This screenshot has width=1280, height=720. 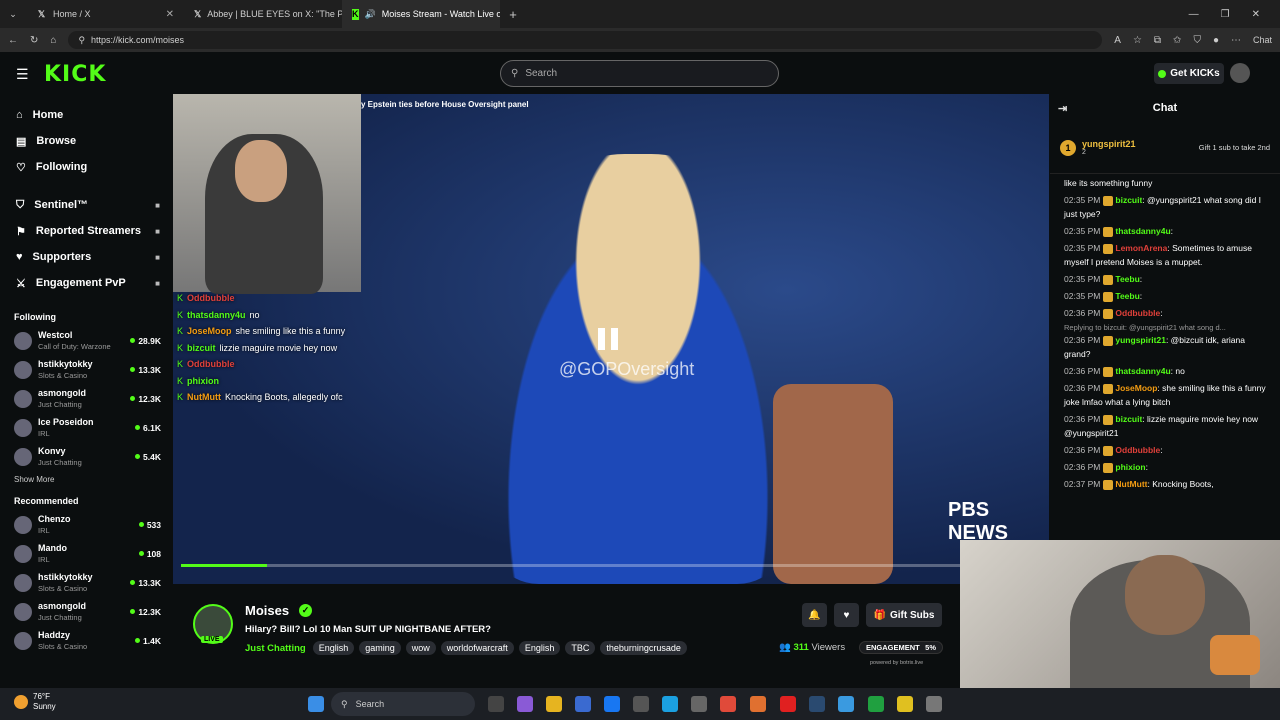 What do you see at coordinates (86, 257) in the screenshot?
I see `nav-supporters: ♥ Supporters ■` at bounding box center [86, 257].